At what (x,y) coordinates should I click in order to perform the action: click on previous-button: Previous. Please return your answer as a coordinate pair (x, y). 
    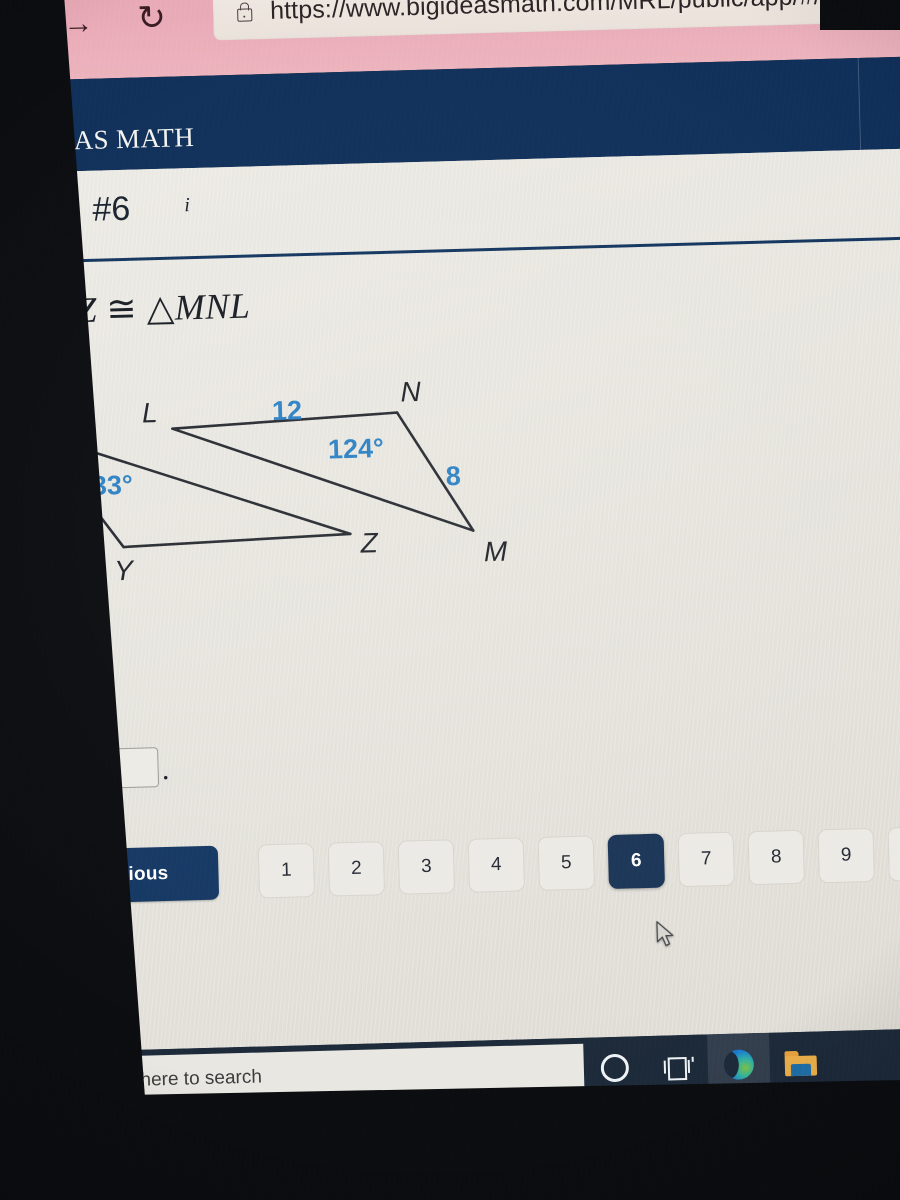
    Looking at the image, I should click on (127, 875).